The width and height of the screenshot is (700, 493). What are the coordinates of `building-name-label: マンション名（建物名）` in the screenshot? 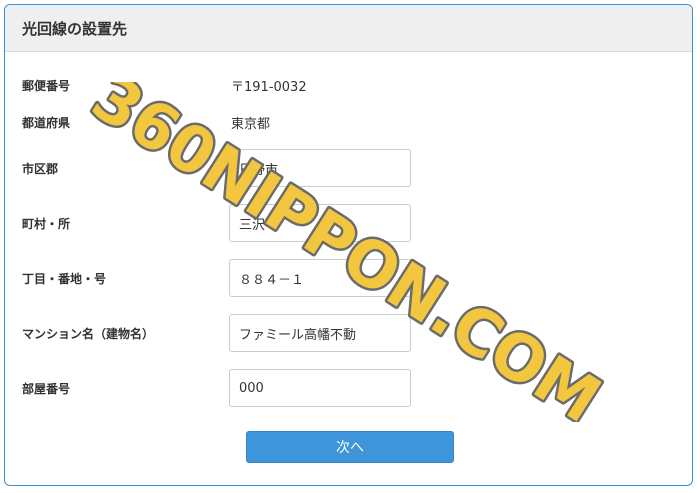 It's located at (88, 334).